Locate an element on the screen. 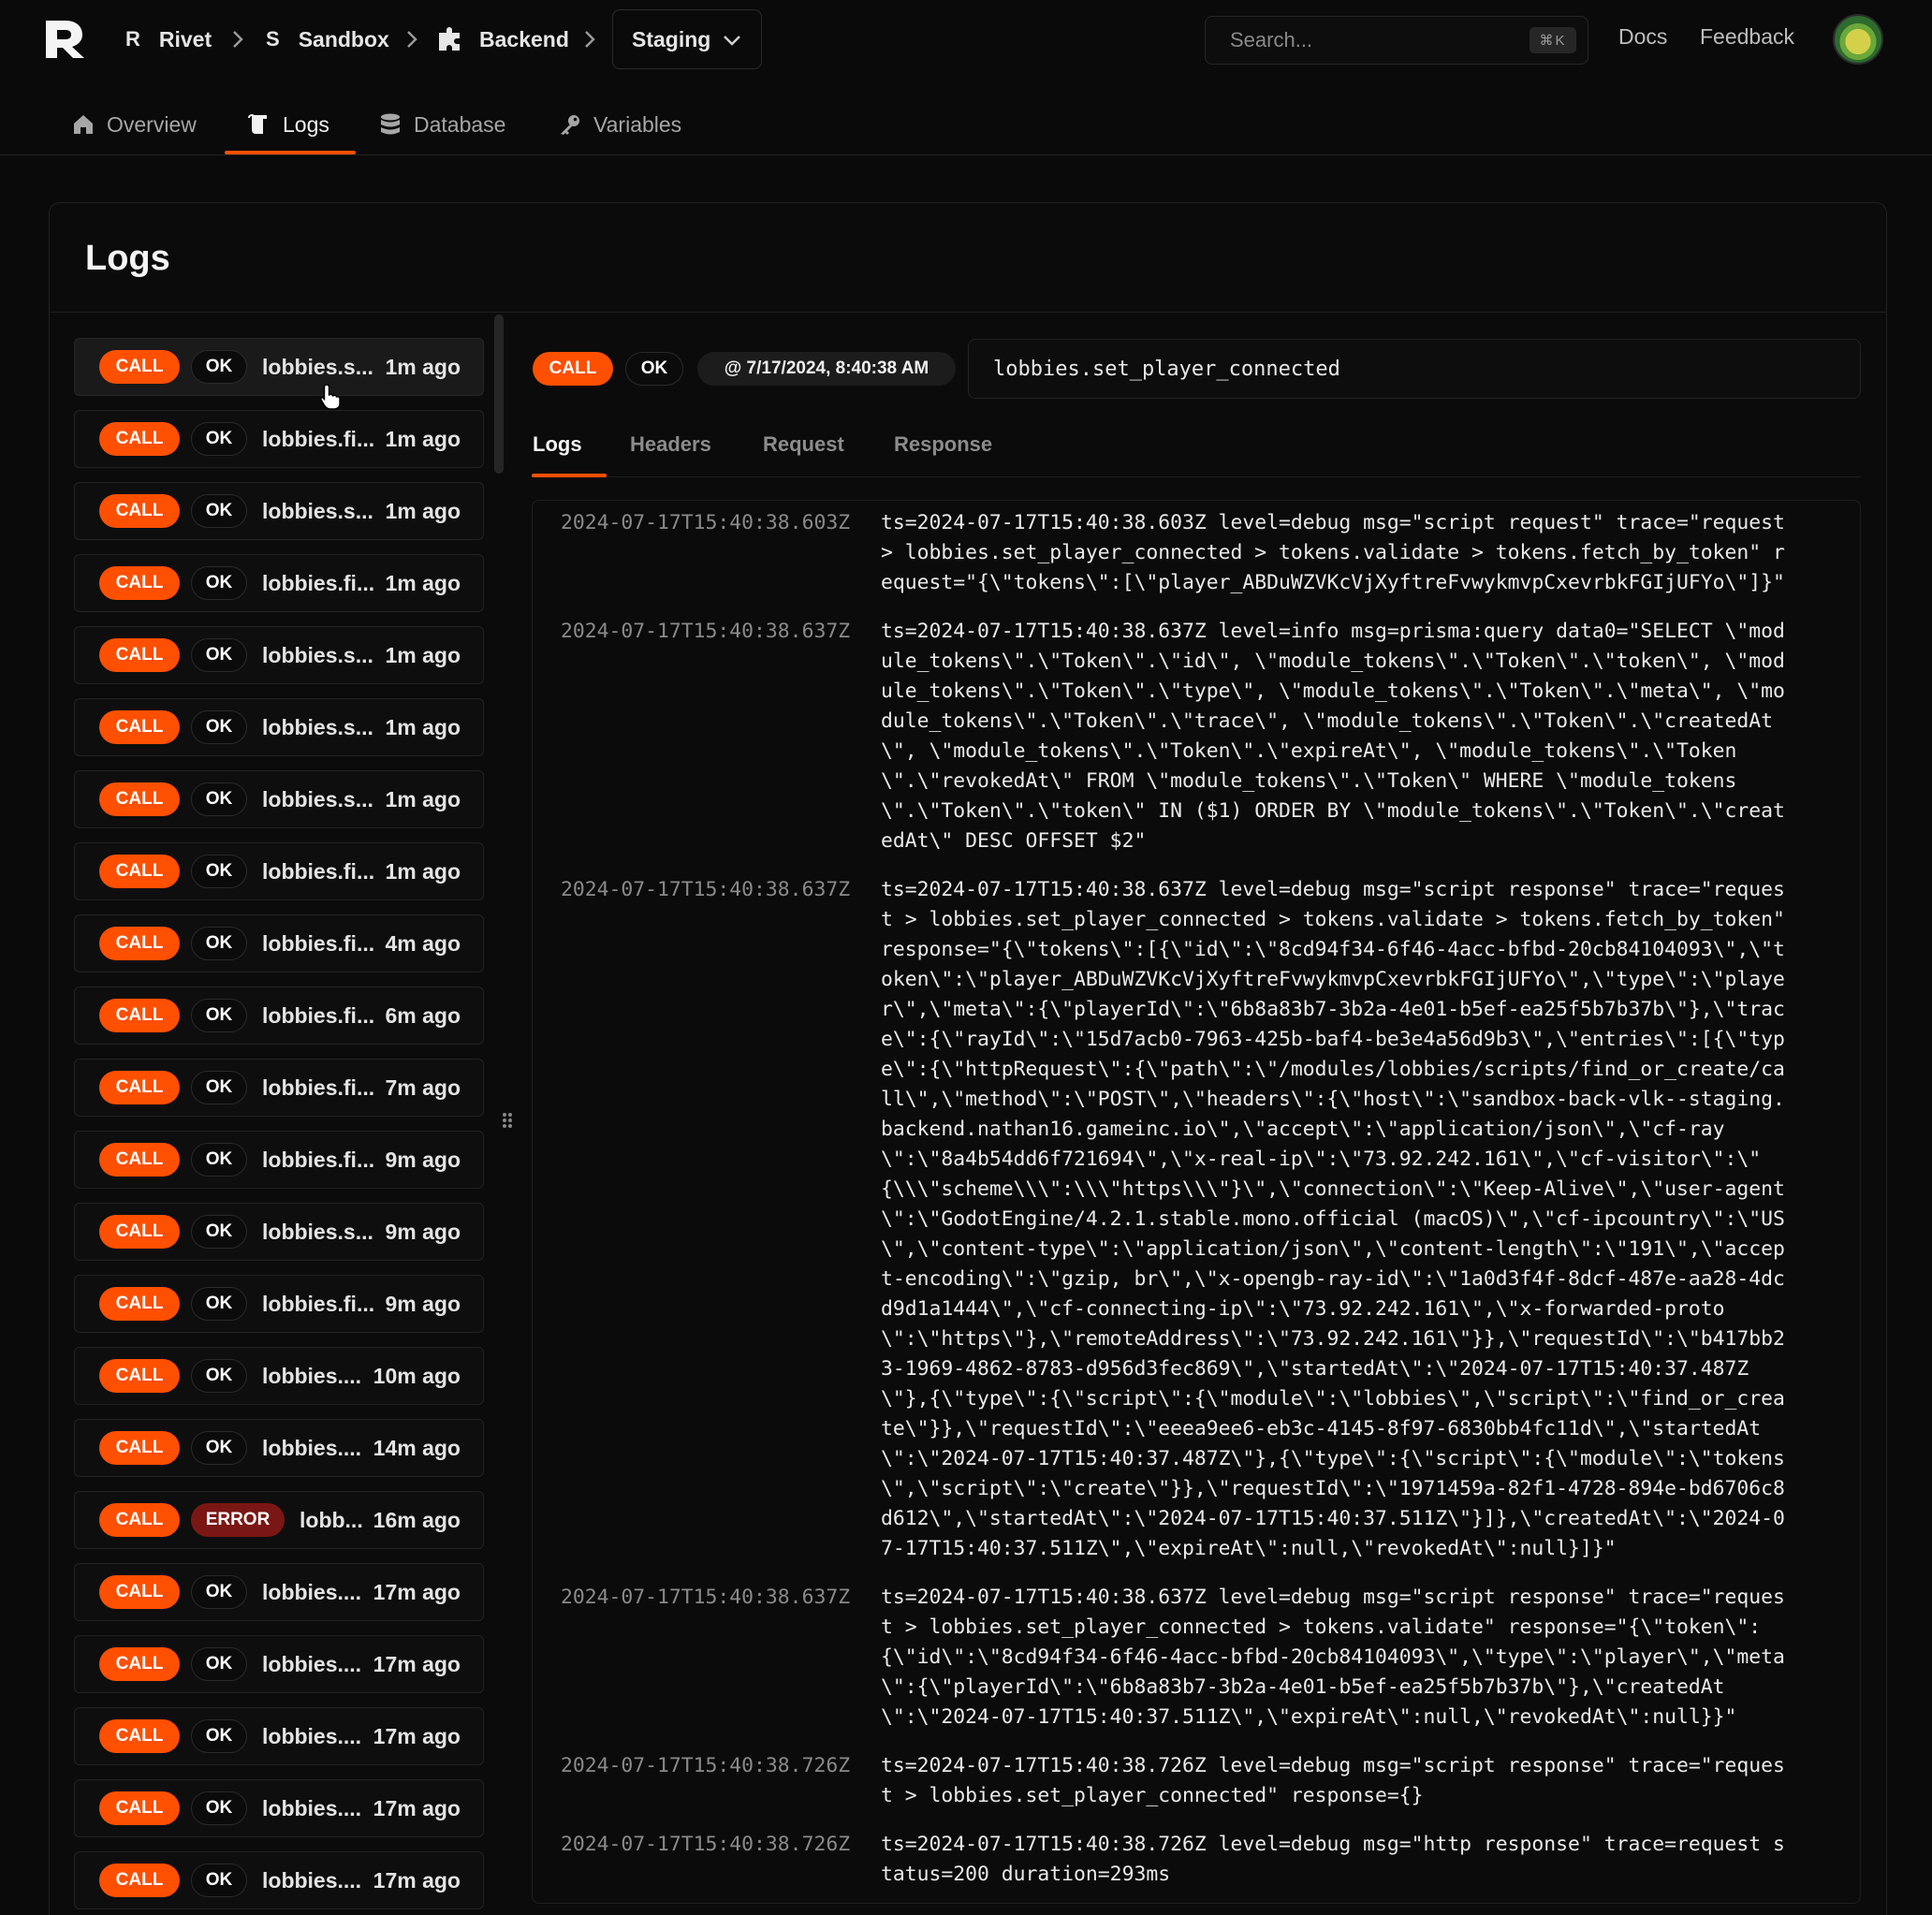 The image size is (1932, 1915). breadcrumb-org: R Rivet is located at coordinates (168, 39).